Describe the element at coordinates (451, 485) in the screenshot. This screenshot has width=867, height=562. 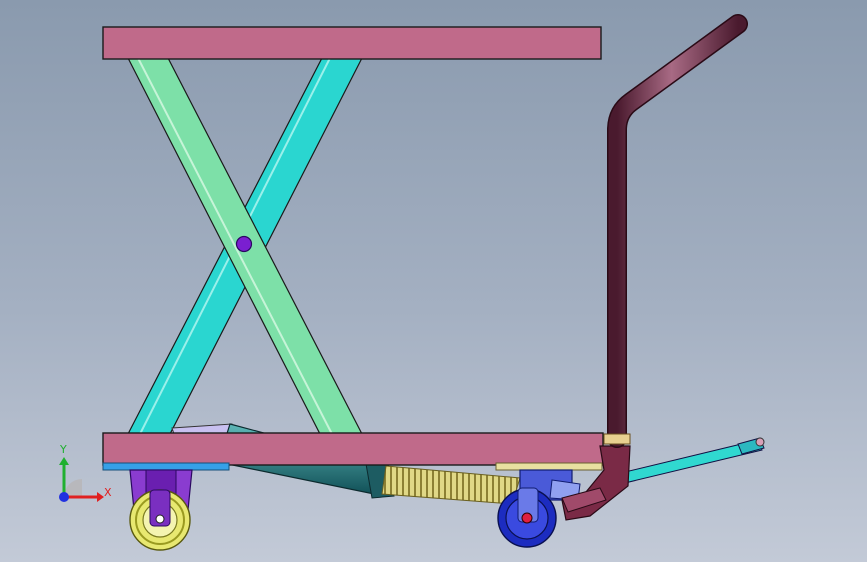
I see `return-spring` at that location.